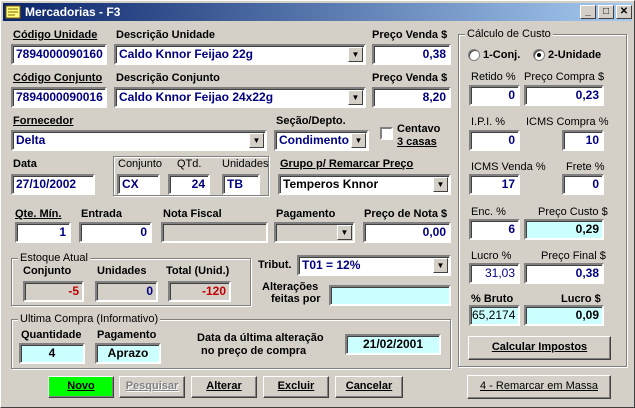 Image resolution: width=635 pixels, height=408 pixels. Describe the element at coordinates (89, 319) in the screenshot. I see `ultima-compra-title: Ultima Compra (Informativo)` at that location.